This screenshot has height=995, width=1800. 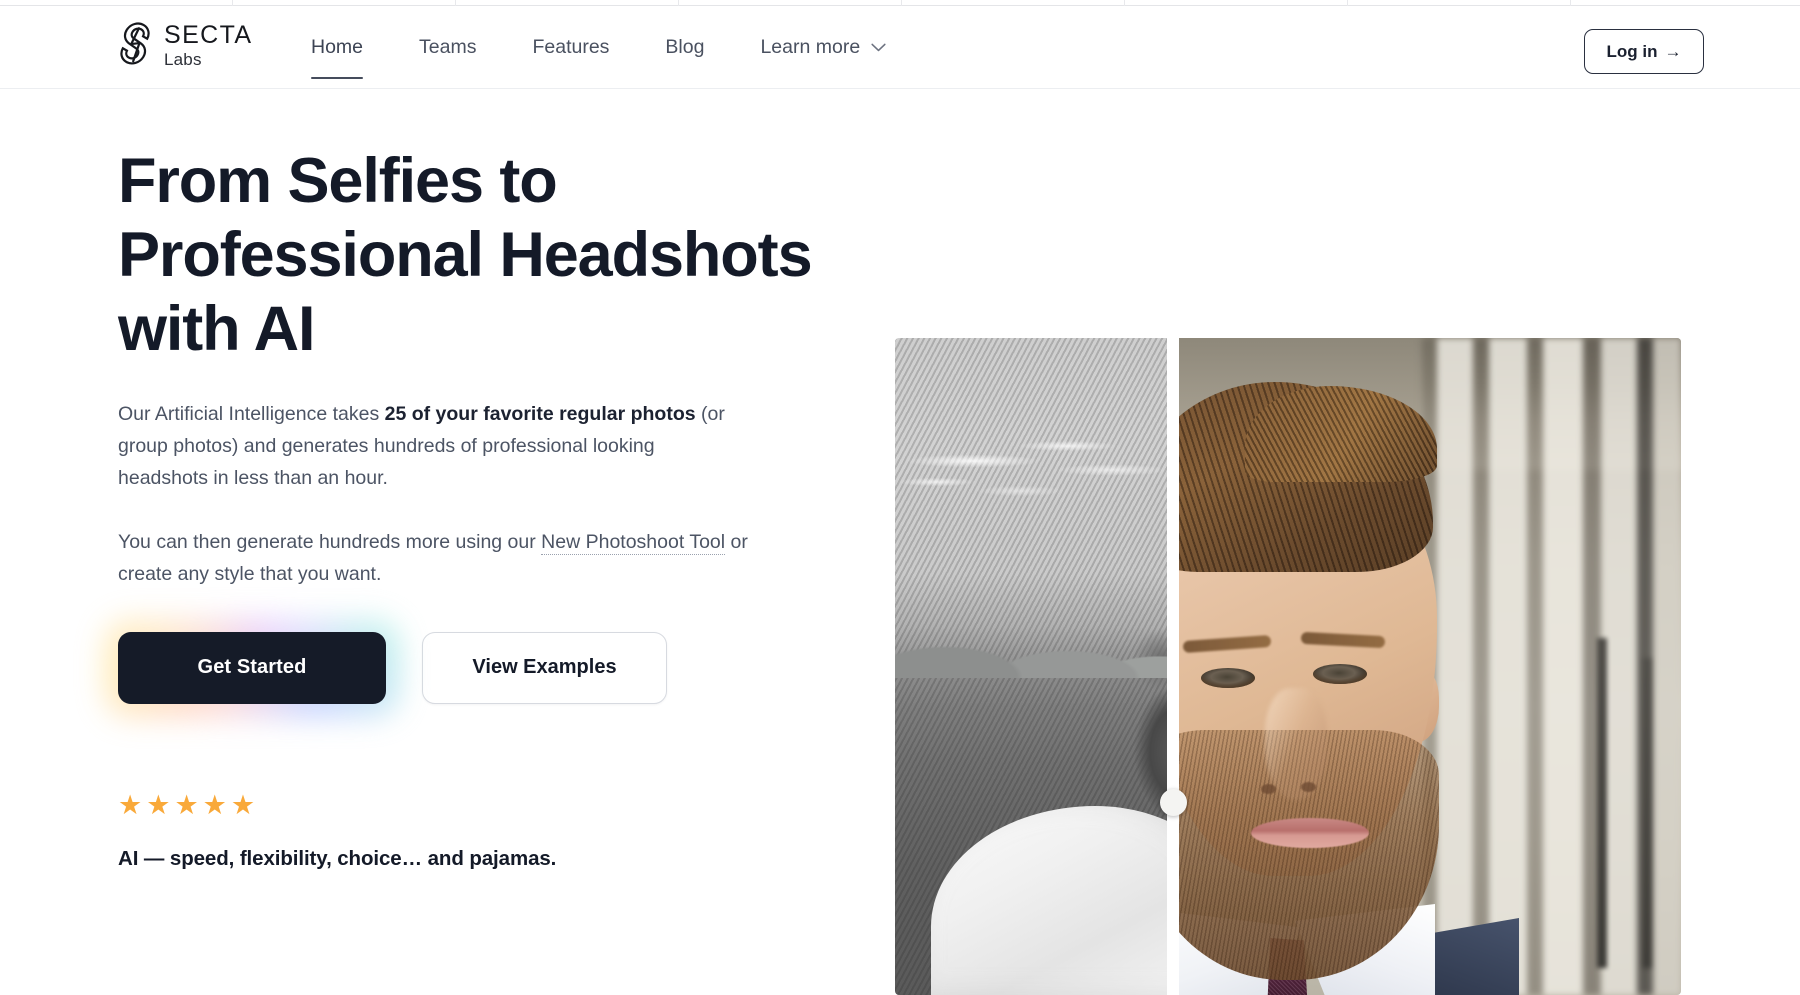 What do you see at coordinates (1228, 678) in the screenshot?
I see `headshot-eye-left` at bounding box center [1228, 678].